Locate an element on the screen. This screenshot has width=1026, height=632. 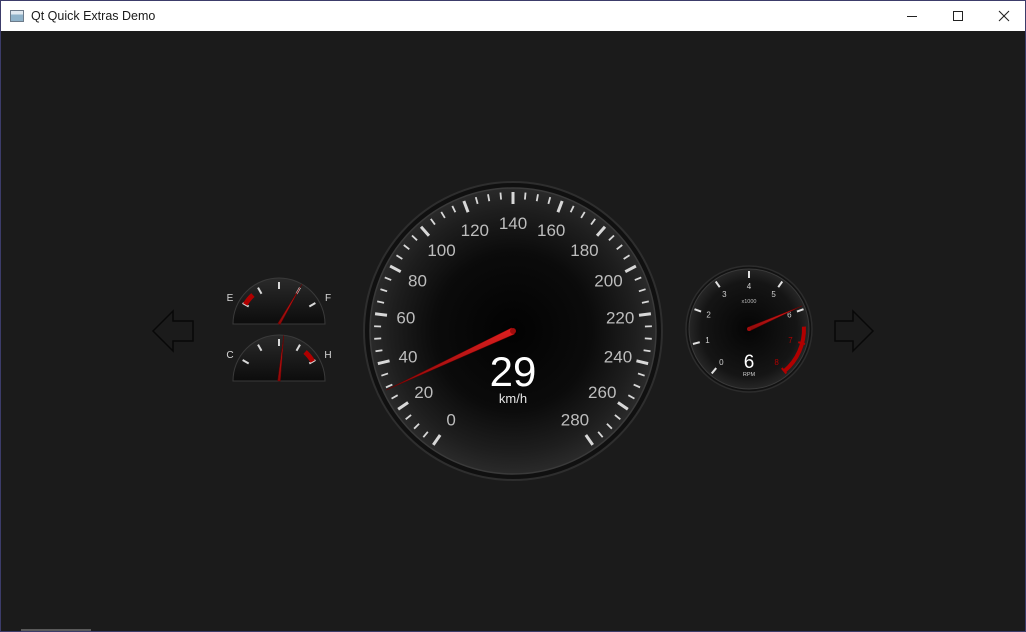
speedo-tick-label: 140 is located at coordinates (513, 223).